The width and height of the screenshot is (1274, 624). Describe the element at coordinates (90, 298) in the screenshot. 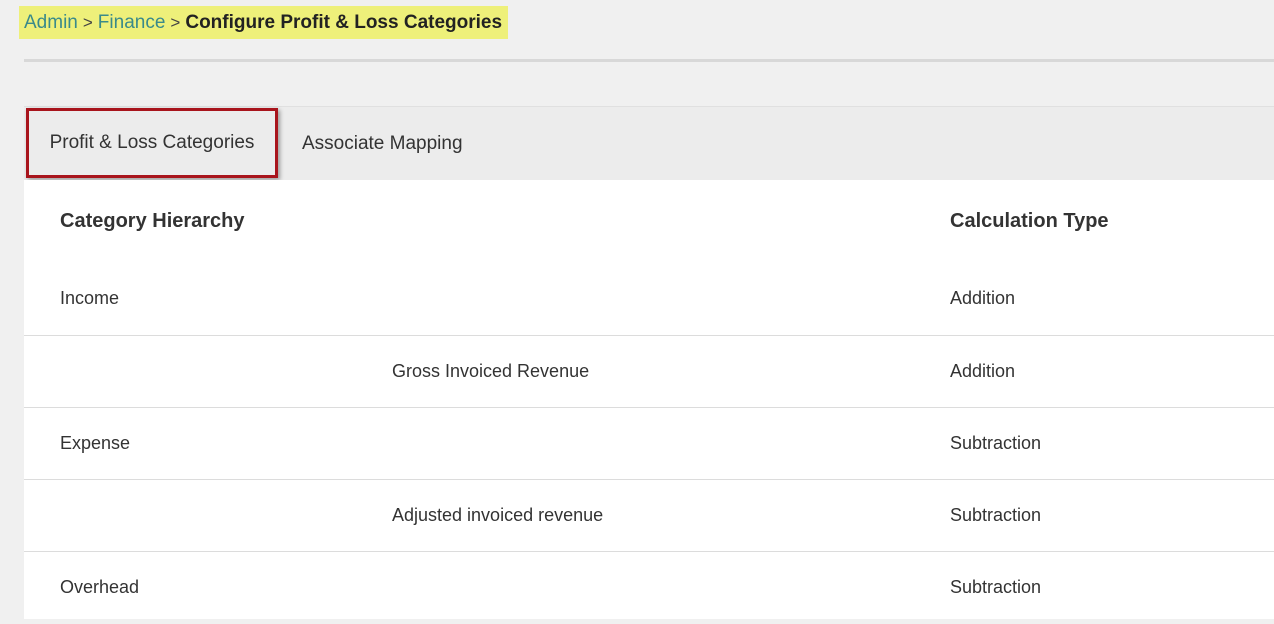

I see `category-cell: Income` at that location.